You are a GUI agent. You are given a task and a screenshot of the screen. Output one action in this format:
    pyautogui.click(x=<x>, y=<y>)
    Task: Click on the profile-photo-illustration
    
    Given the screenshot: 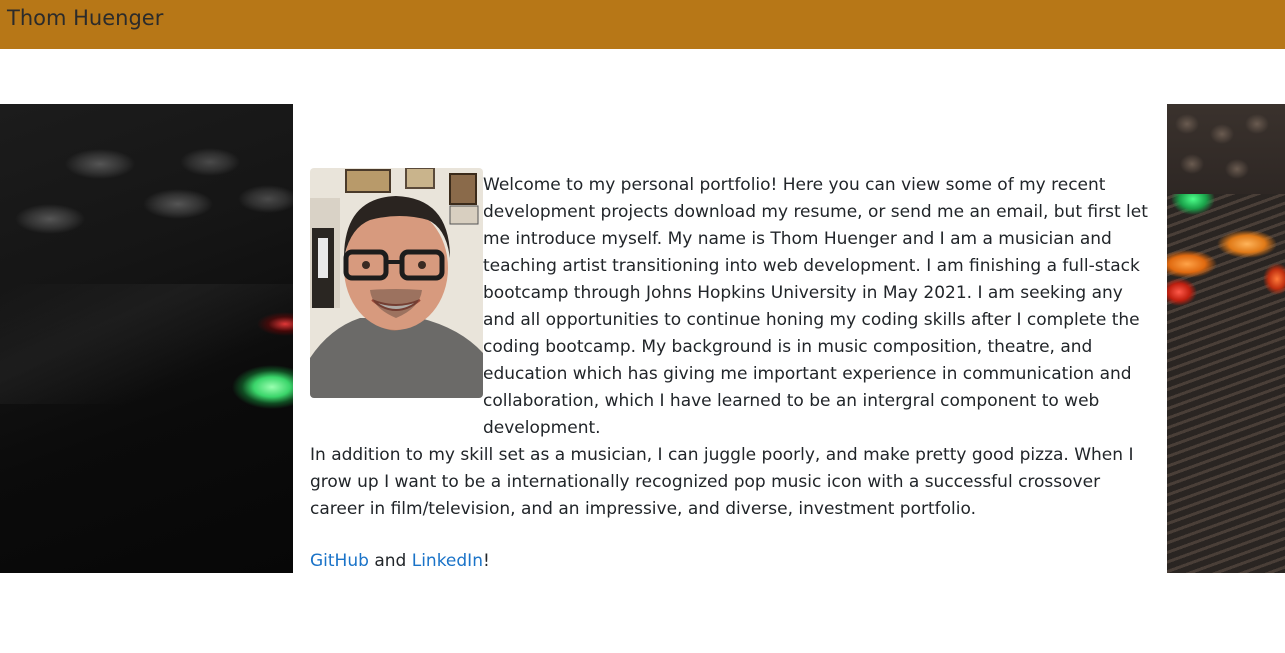 What is the action you would take?
    pyautogui.click(x=396, y=283)
    